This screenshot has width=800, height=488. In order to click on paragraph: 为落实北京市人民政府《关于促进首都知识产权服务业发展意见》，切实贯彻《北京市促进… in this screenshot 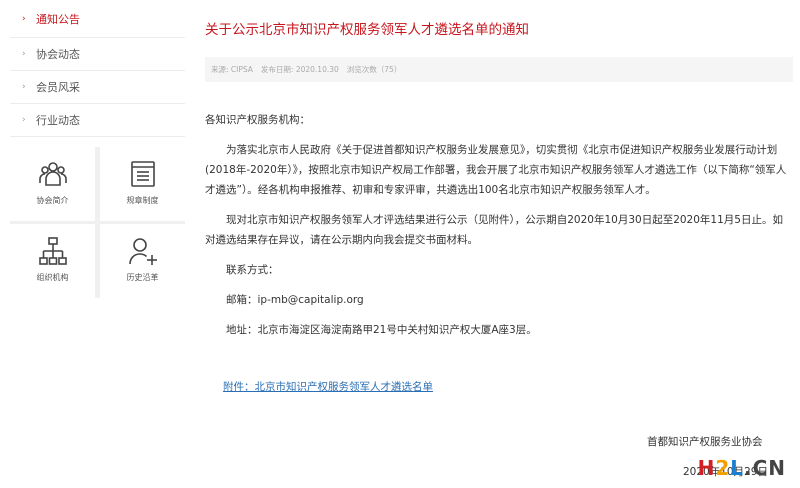, I will do `click(496, 170)`.